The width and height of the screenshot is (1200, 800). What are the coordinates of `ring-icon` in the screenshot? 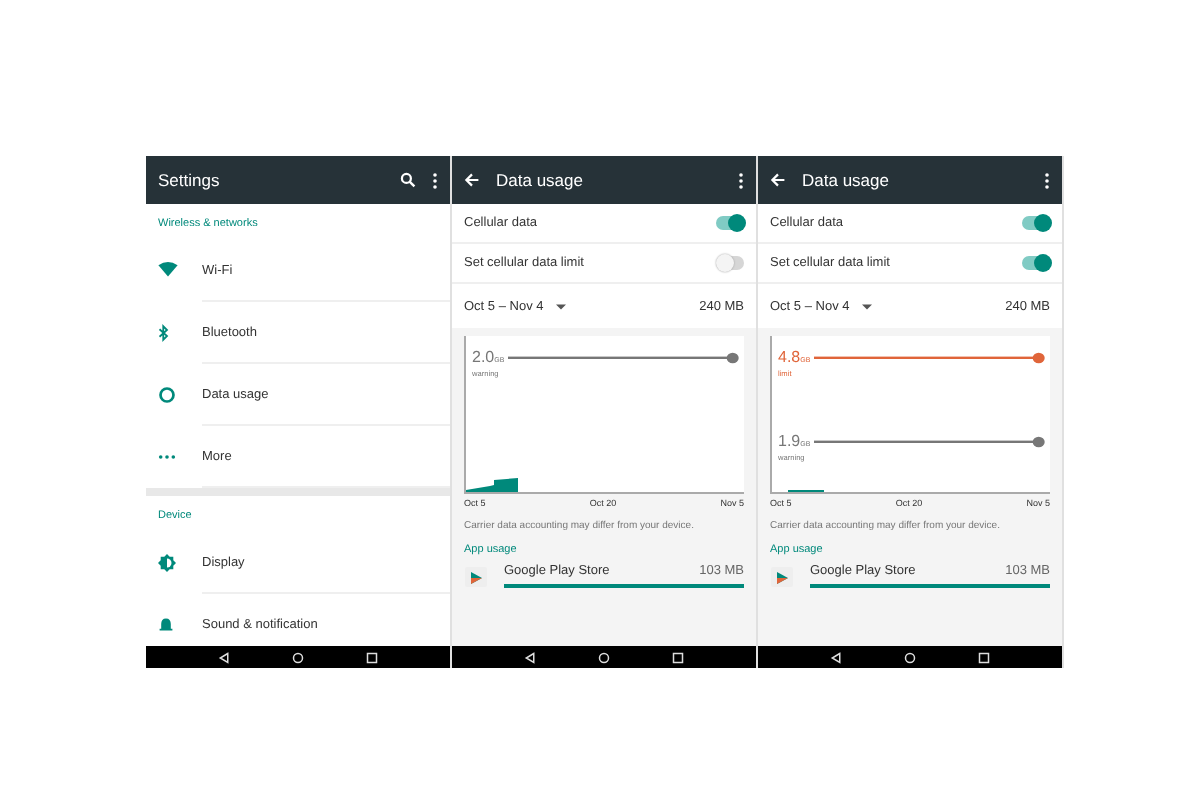 It's located at (167, 394).